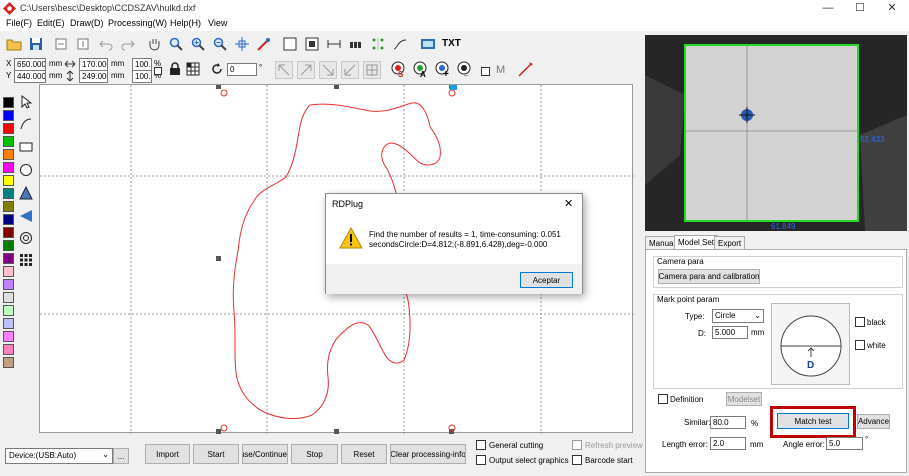 This screenshot has width=909, height=476. What do you see at coordinates (314, 454) in the screenshot?
I see `stop-button: Stop` at bounding box center [314, 454].